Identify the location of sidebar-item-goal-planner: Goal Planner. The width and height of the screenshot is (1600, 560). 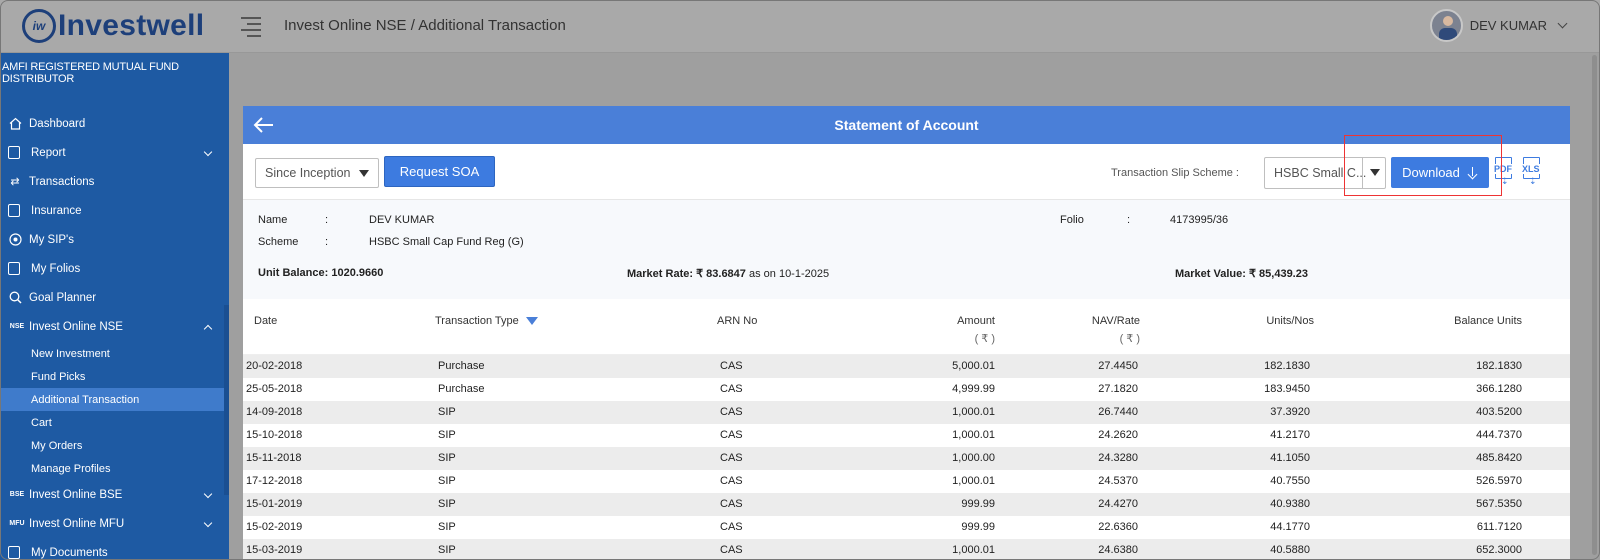
(114, 297).